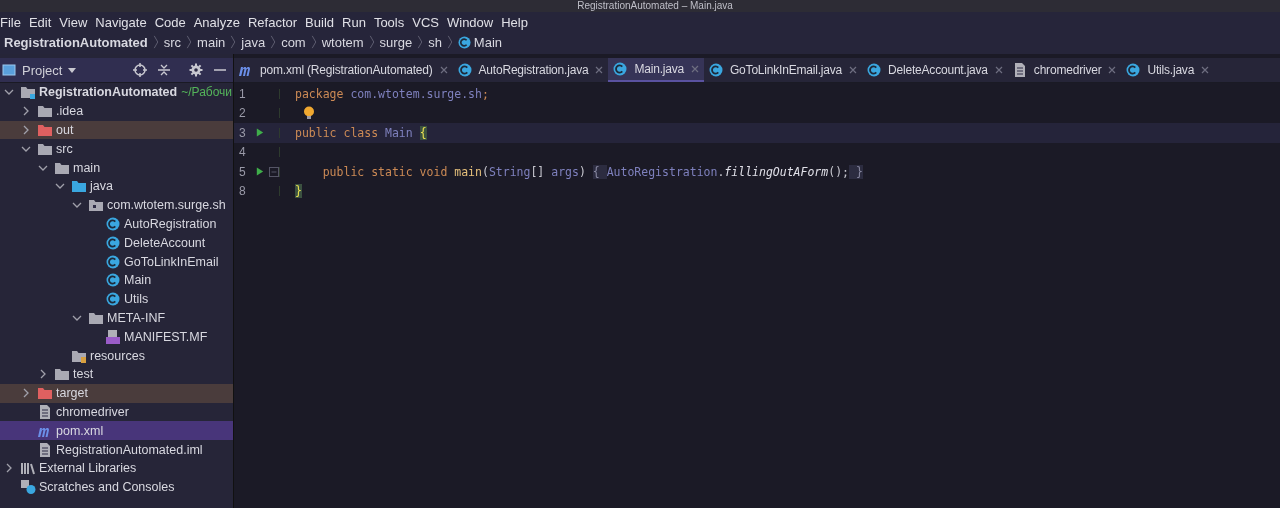 This screenshot has height=508, width=1280. I want to click on tree-label: resources, so click(117, 355).